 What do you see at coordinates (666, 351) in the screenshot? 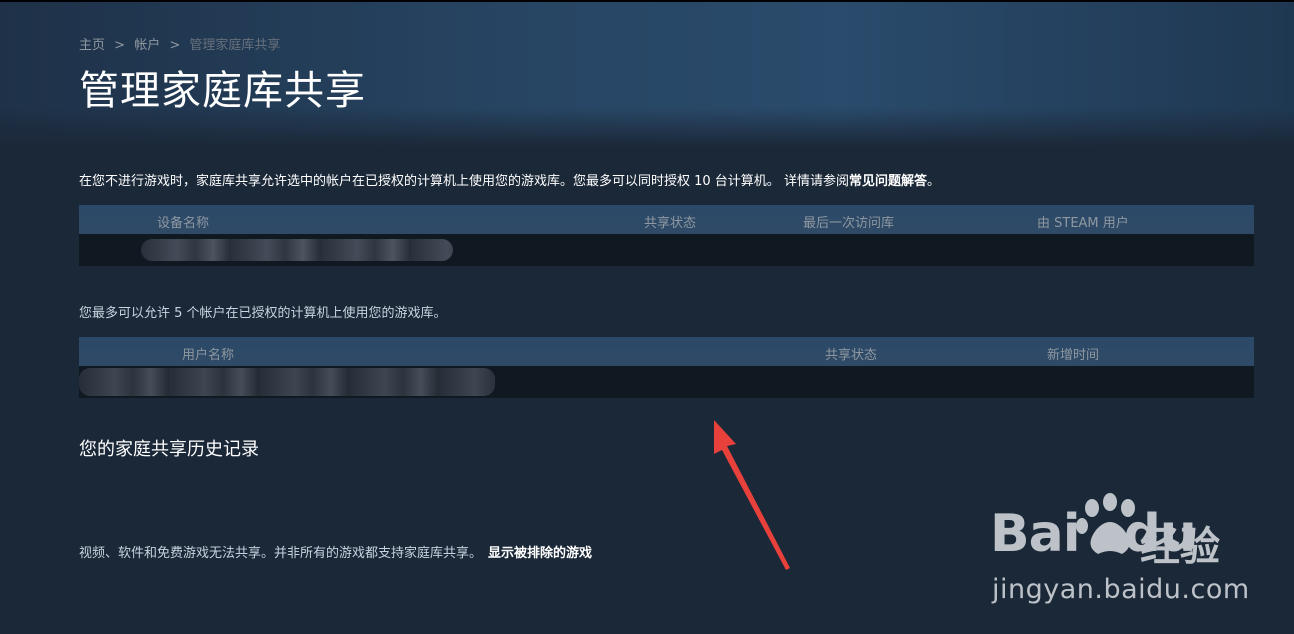
I see `accounts-table-header: 用户名称 共享状态 新增时间` at bounding box center [666, 351].